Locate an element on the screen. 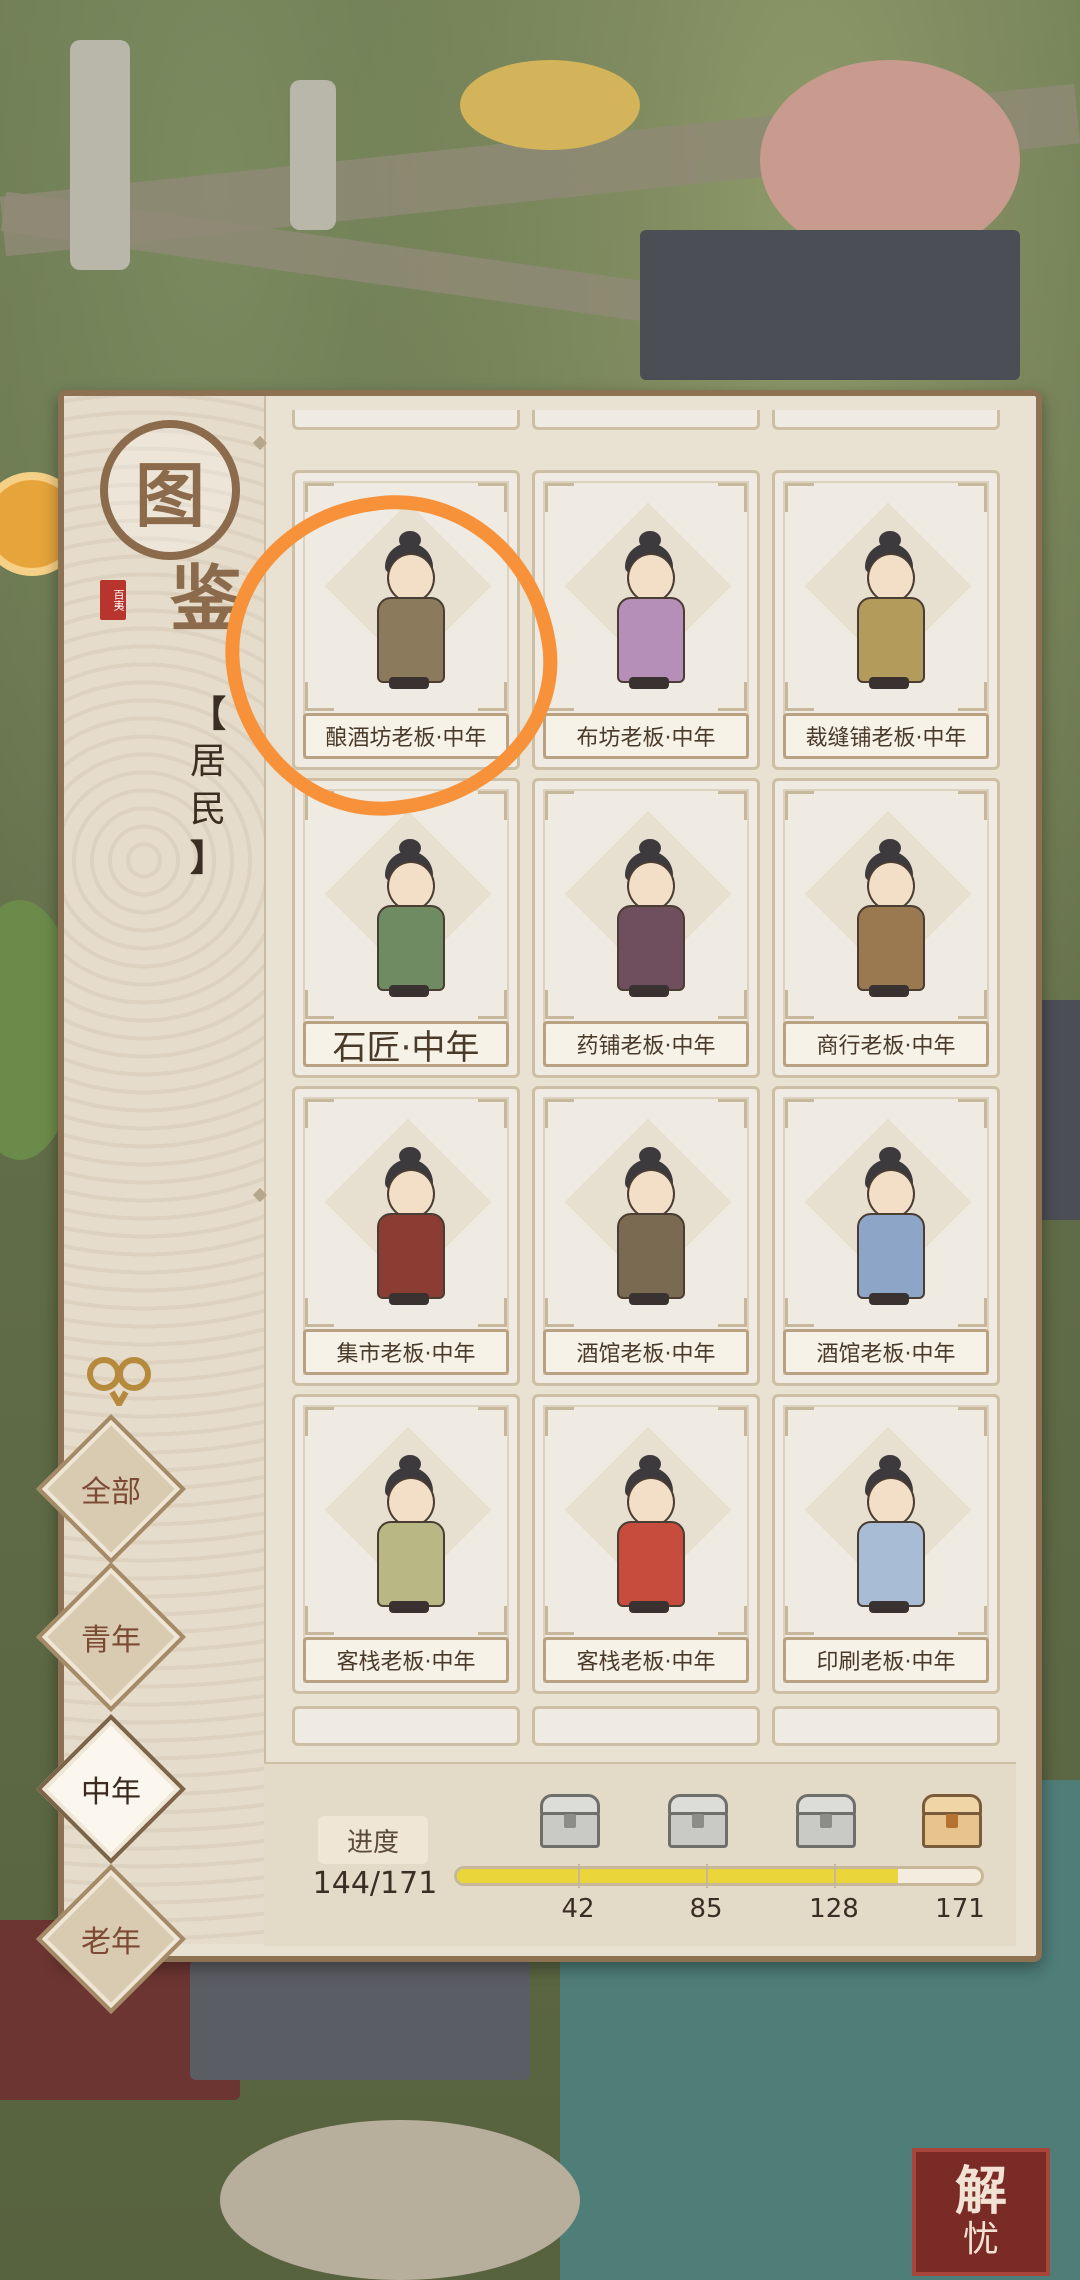  jie-you-button: 解 忧 is located at coordinates (981, 2212).